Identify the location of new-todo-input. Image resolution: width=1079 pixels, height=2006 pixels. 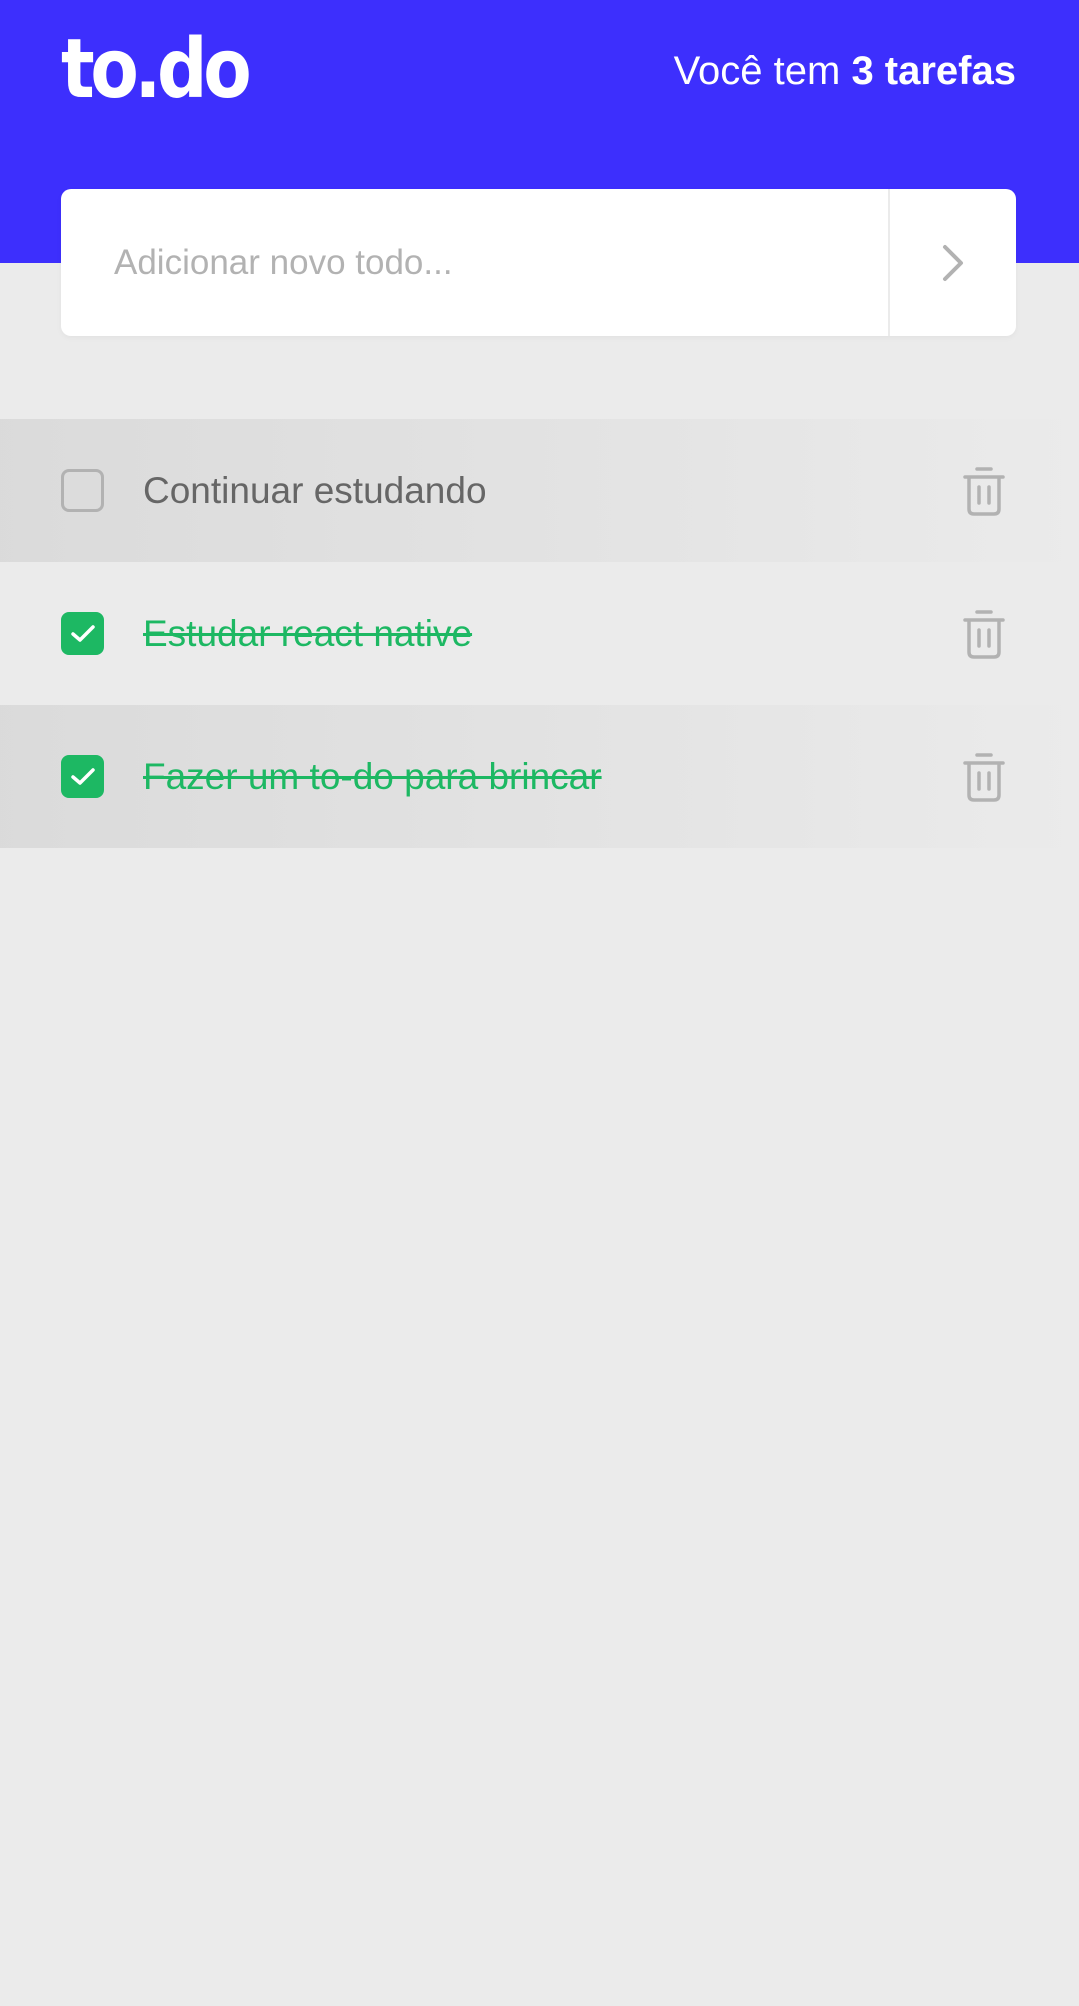
(474, 262).